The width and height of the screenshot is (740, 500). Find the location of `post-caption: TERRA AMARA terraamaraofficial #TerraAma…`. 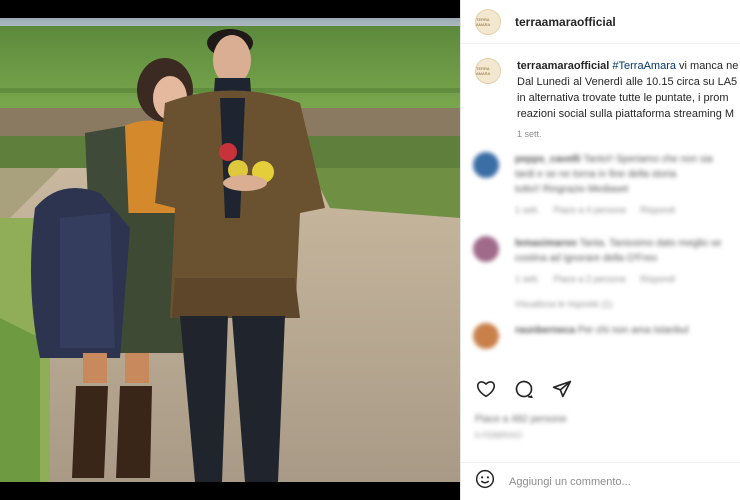

post-caption: TERRA AMARA terraamaraofficial #TerraAma… is located at coordinates (607, 100).